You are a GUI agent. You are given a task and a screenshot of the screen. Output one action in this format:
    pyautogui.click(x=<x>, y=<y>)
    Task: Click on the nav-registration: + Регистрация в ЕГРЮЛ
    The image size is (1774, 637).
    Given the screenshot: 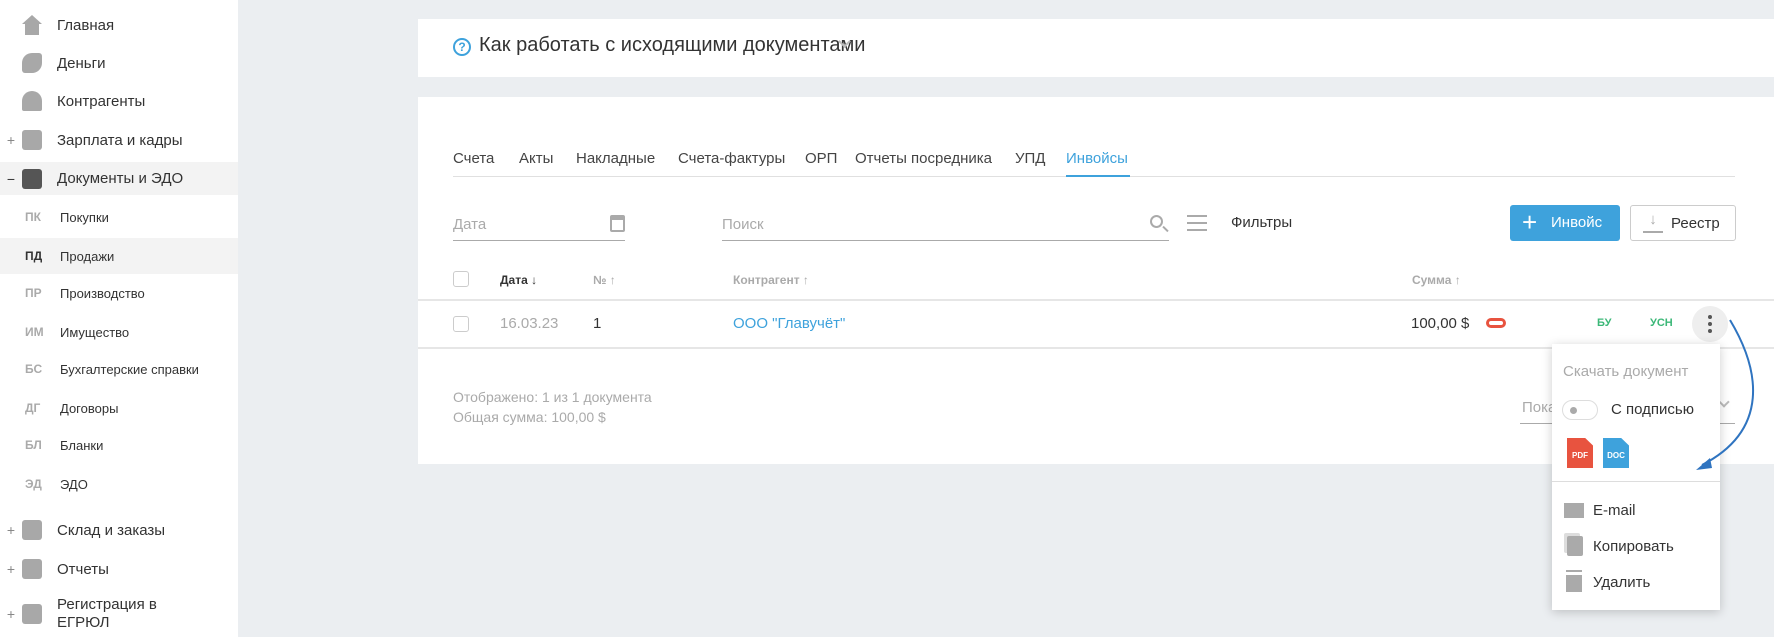 What is the action you would take?
    pyautogui.click(x=119, y=614)
    